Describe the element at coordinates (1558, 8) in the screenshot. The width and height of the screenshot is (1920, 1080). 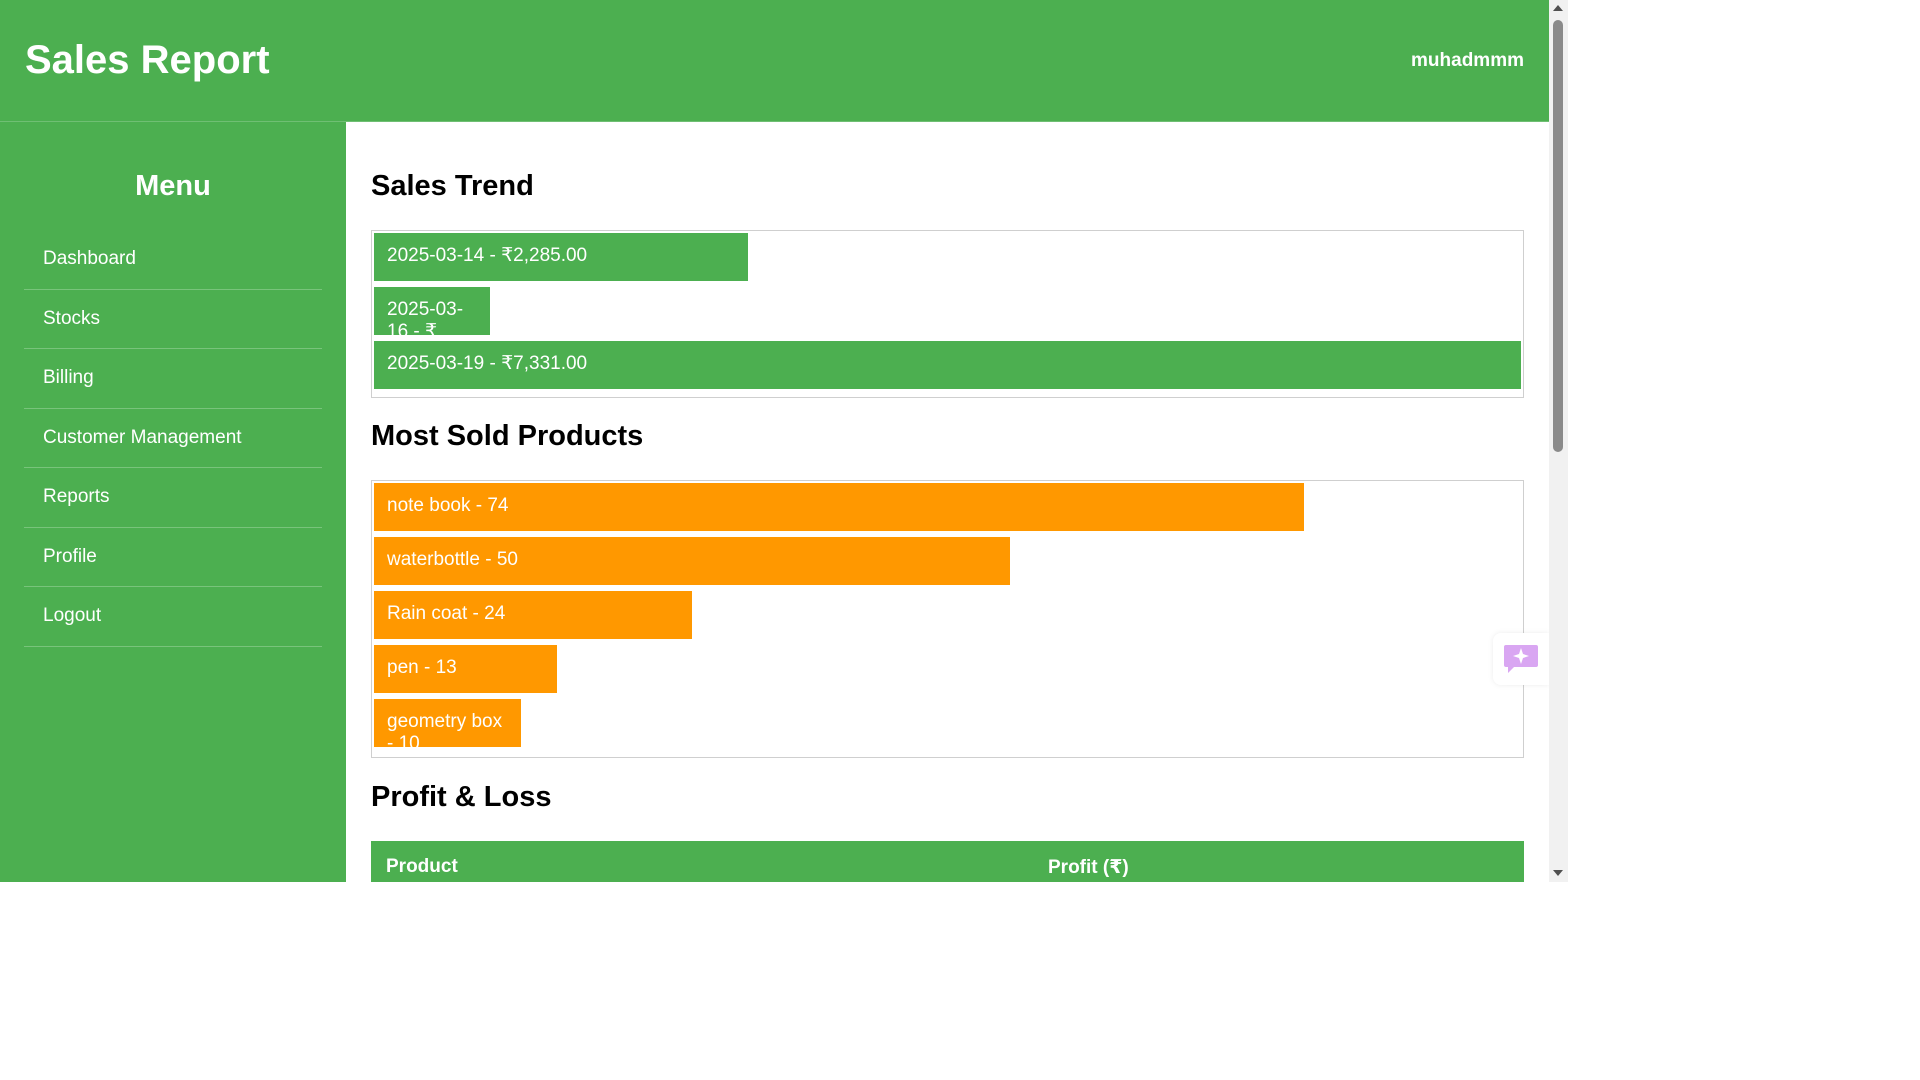
I see `scroll-up-arrow-icon` at that location.